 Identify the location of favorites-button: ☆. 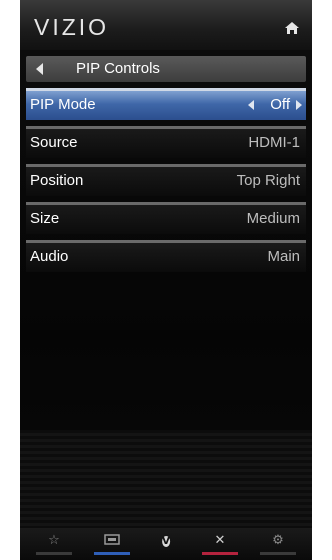
(54, 544).